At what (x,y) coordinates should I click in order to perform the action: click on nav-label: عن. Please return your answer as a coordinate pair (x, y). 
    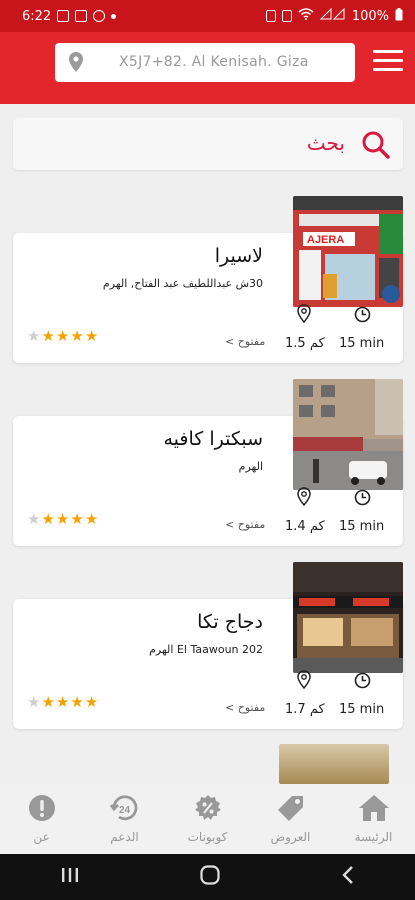
    Looking at the image, I should click on (41, 837).